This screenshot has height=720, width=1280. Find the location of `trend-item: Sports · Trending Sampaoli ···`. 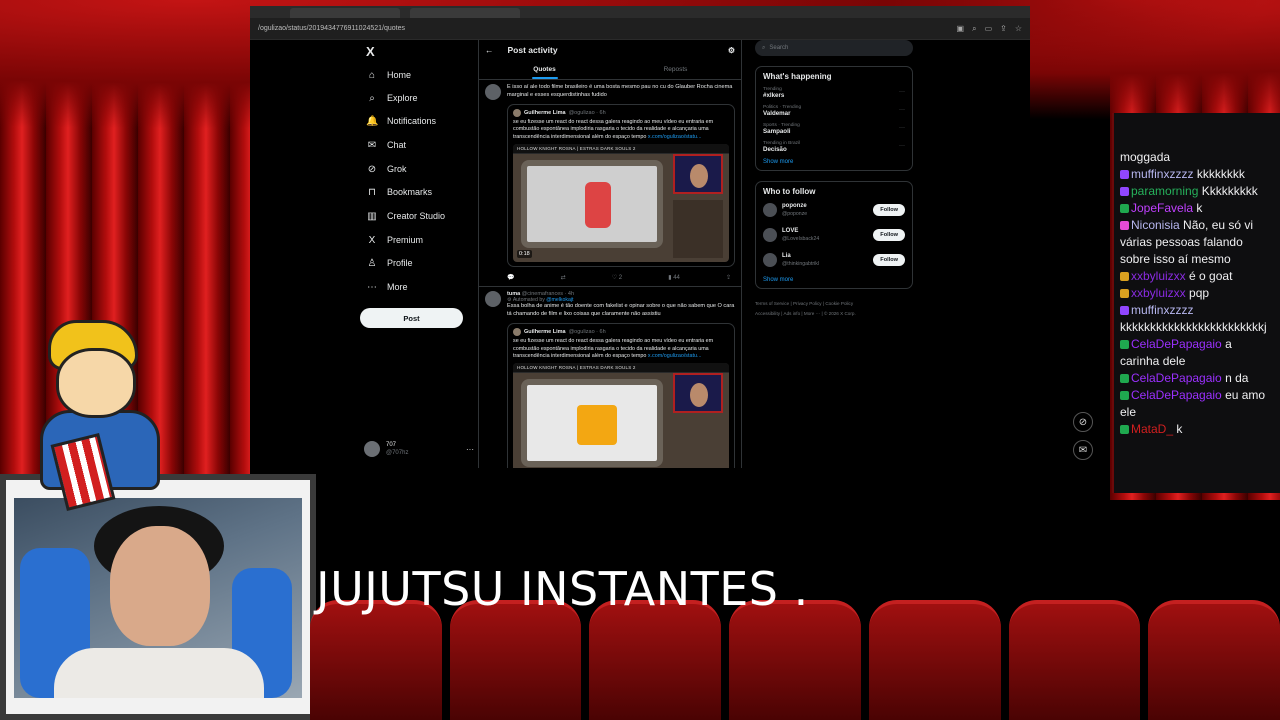

trend-item: Sports · Trending Sampaoli ··· is located at coordinates (834, 129).